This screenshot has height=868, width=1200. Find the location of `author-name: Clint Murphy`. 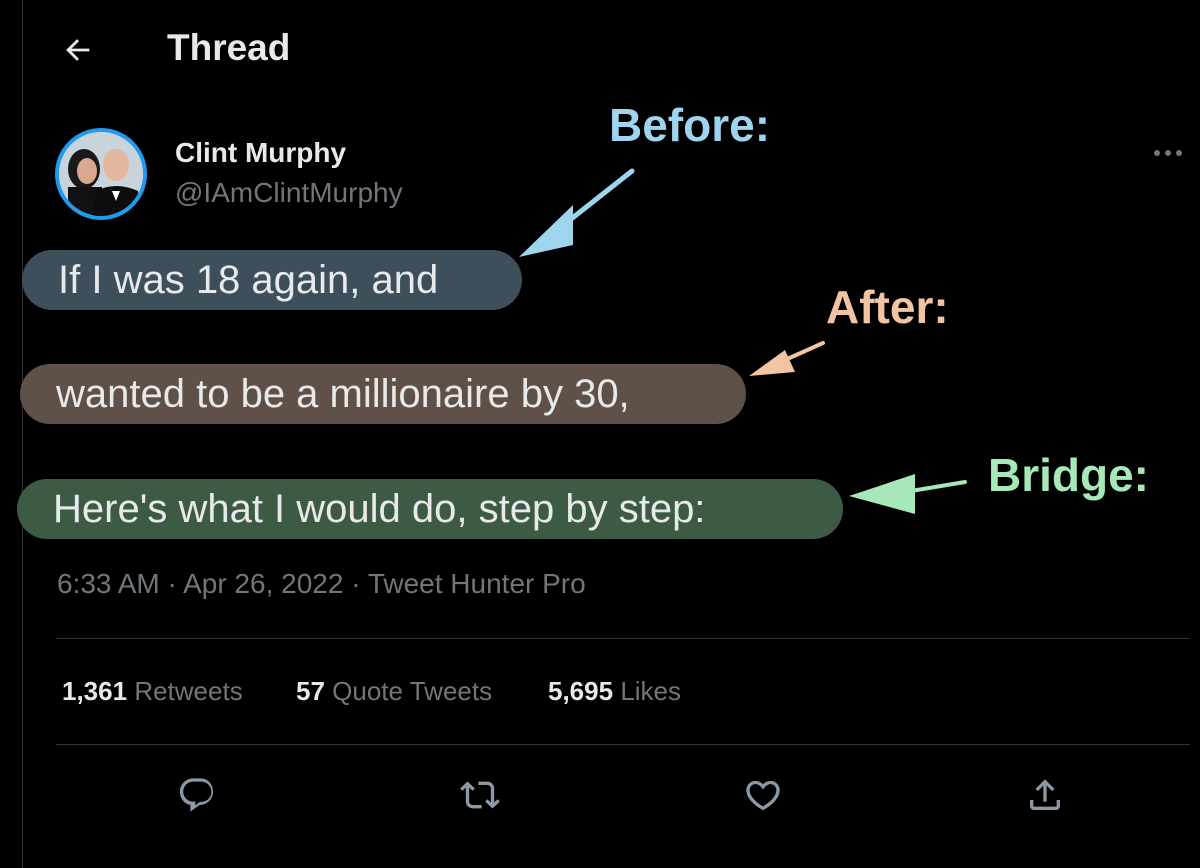

author-name: Clint Murphy is located at coordinates (260, 153).